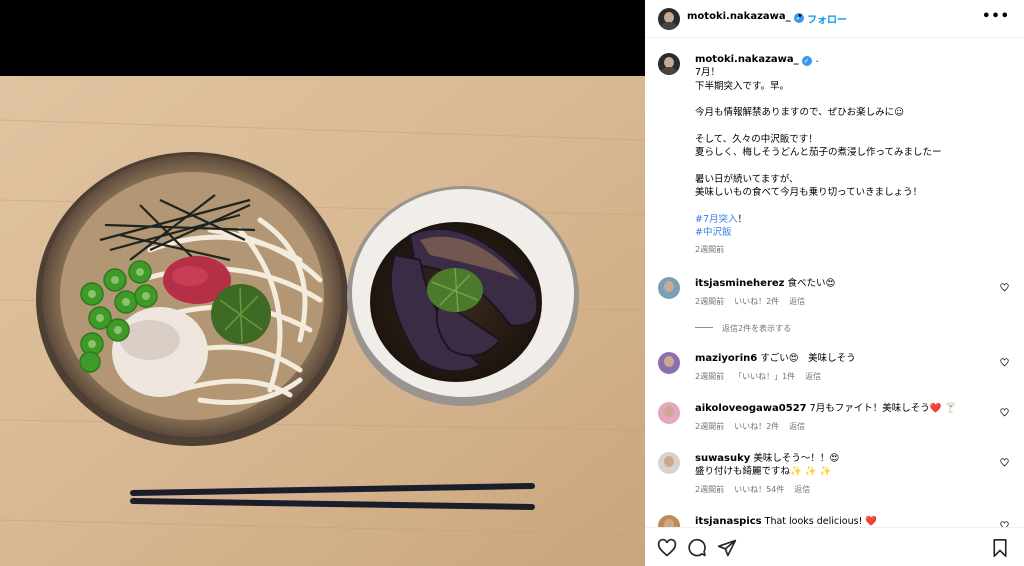 Image resolution: width=1024 pixels, height=566 pixels. I want to click on commenter-username: aikoloveogawa0527, so click(751, 408).